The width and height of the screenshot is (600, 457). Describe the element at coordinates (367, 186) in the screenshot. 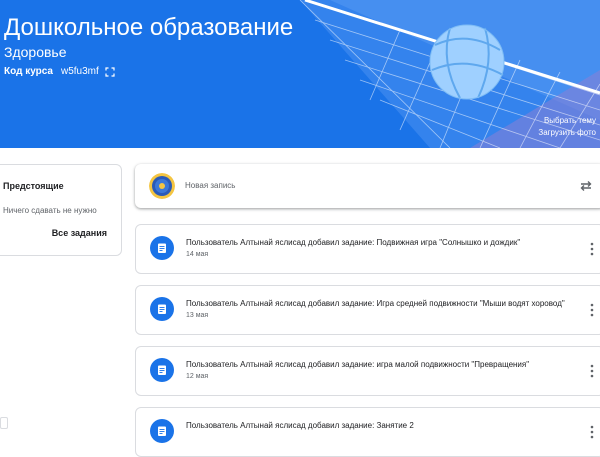

I see `new-post-box: Новая запись` at that location.